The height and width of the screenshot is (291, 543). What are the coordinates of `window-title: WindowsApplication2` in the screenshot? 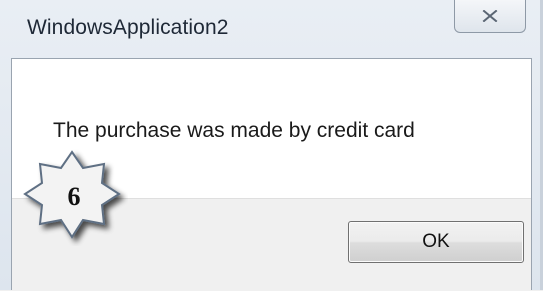 It's located at (128, 27).